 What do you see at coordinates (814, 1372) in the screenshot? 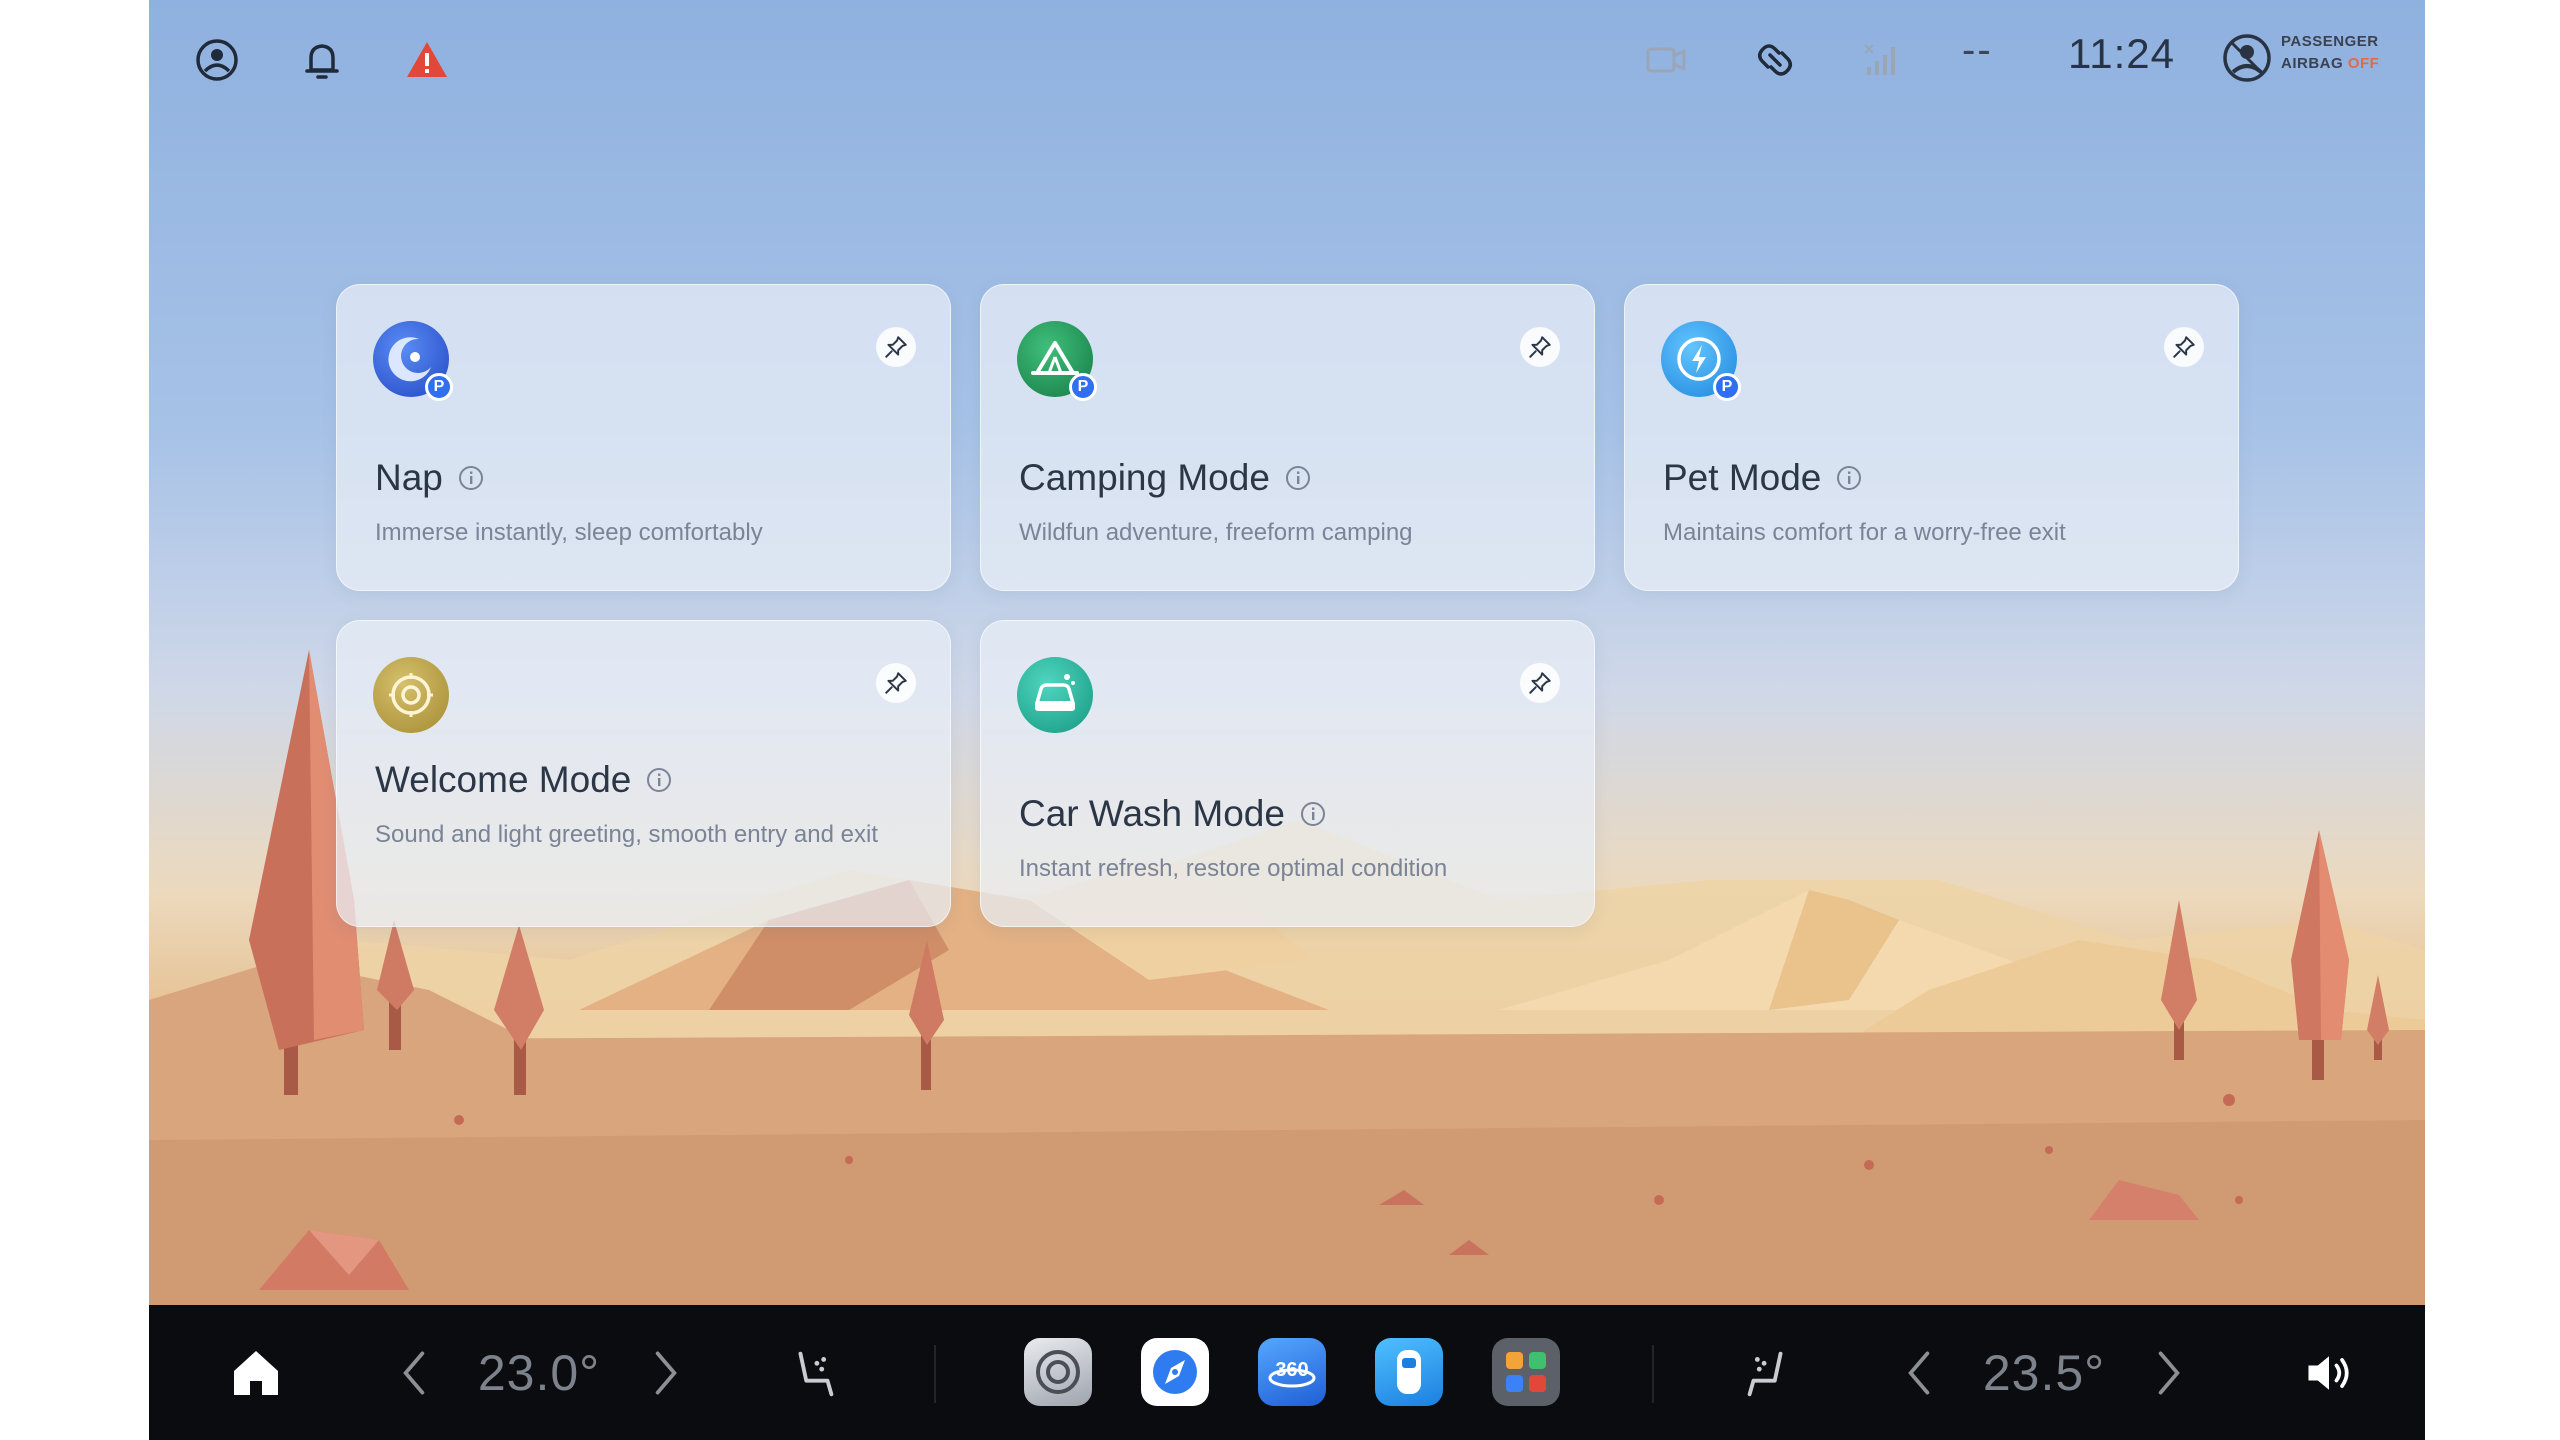
I see `driver-seat-heating-icon` at bounding box center [814, 1372].